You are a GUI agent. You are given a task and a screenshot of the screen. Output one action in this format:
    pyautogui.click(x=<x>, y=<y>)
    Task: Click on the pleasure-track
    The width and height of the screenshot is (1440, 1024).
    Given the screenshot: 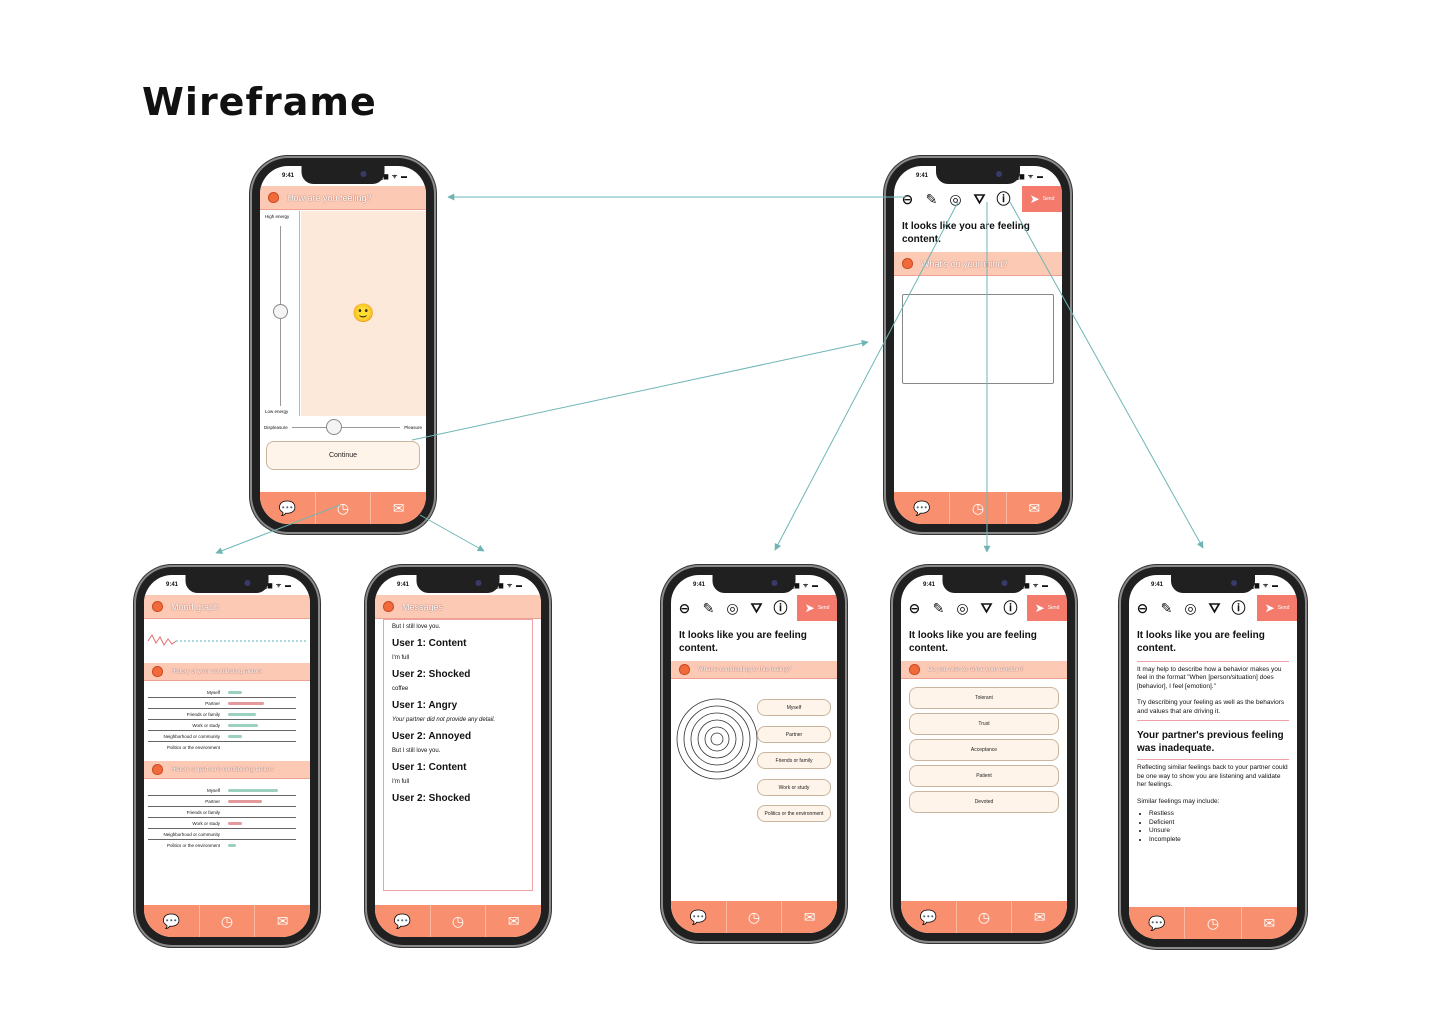 What is the action you would take?
    pyautogui.click(x=346, y=426)
    